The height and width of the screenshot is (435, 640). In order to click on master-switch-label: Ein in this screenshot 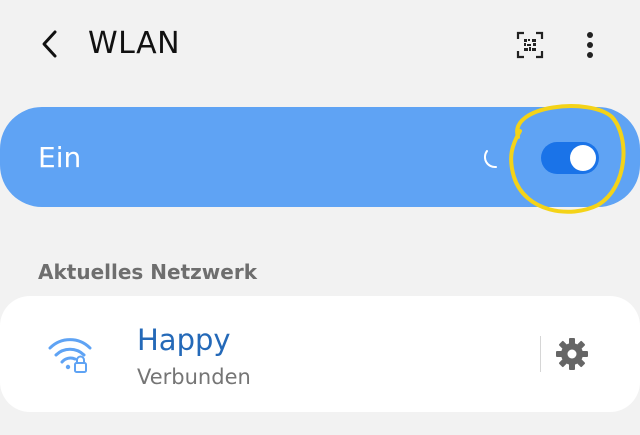, I will do `click(60, 157)`.